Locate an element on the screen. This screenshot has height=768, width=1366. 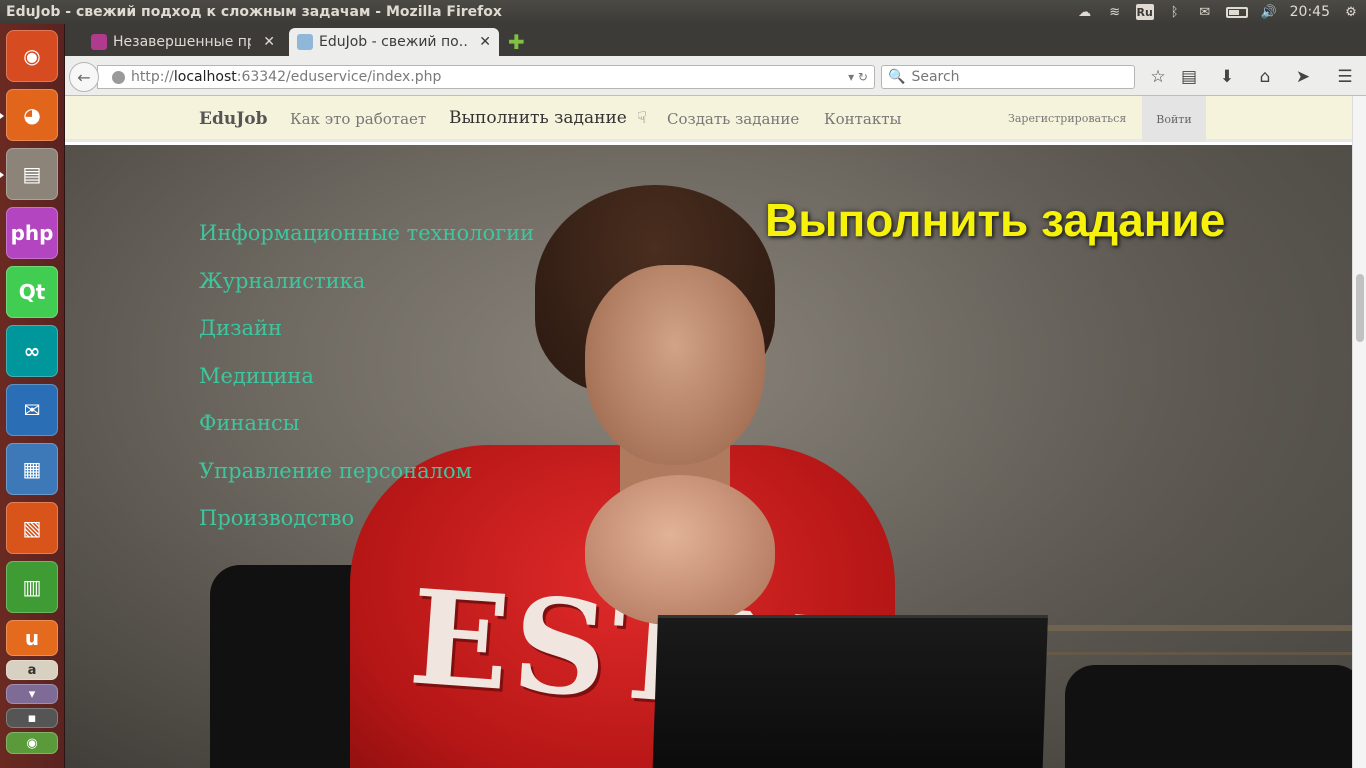
menu-icon: ☰ is located at coordinates (1345, 77).